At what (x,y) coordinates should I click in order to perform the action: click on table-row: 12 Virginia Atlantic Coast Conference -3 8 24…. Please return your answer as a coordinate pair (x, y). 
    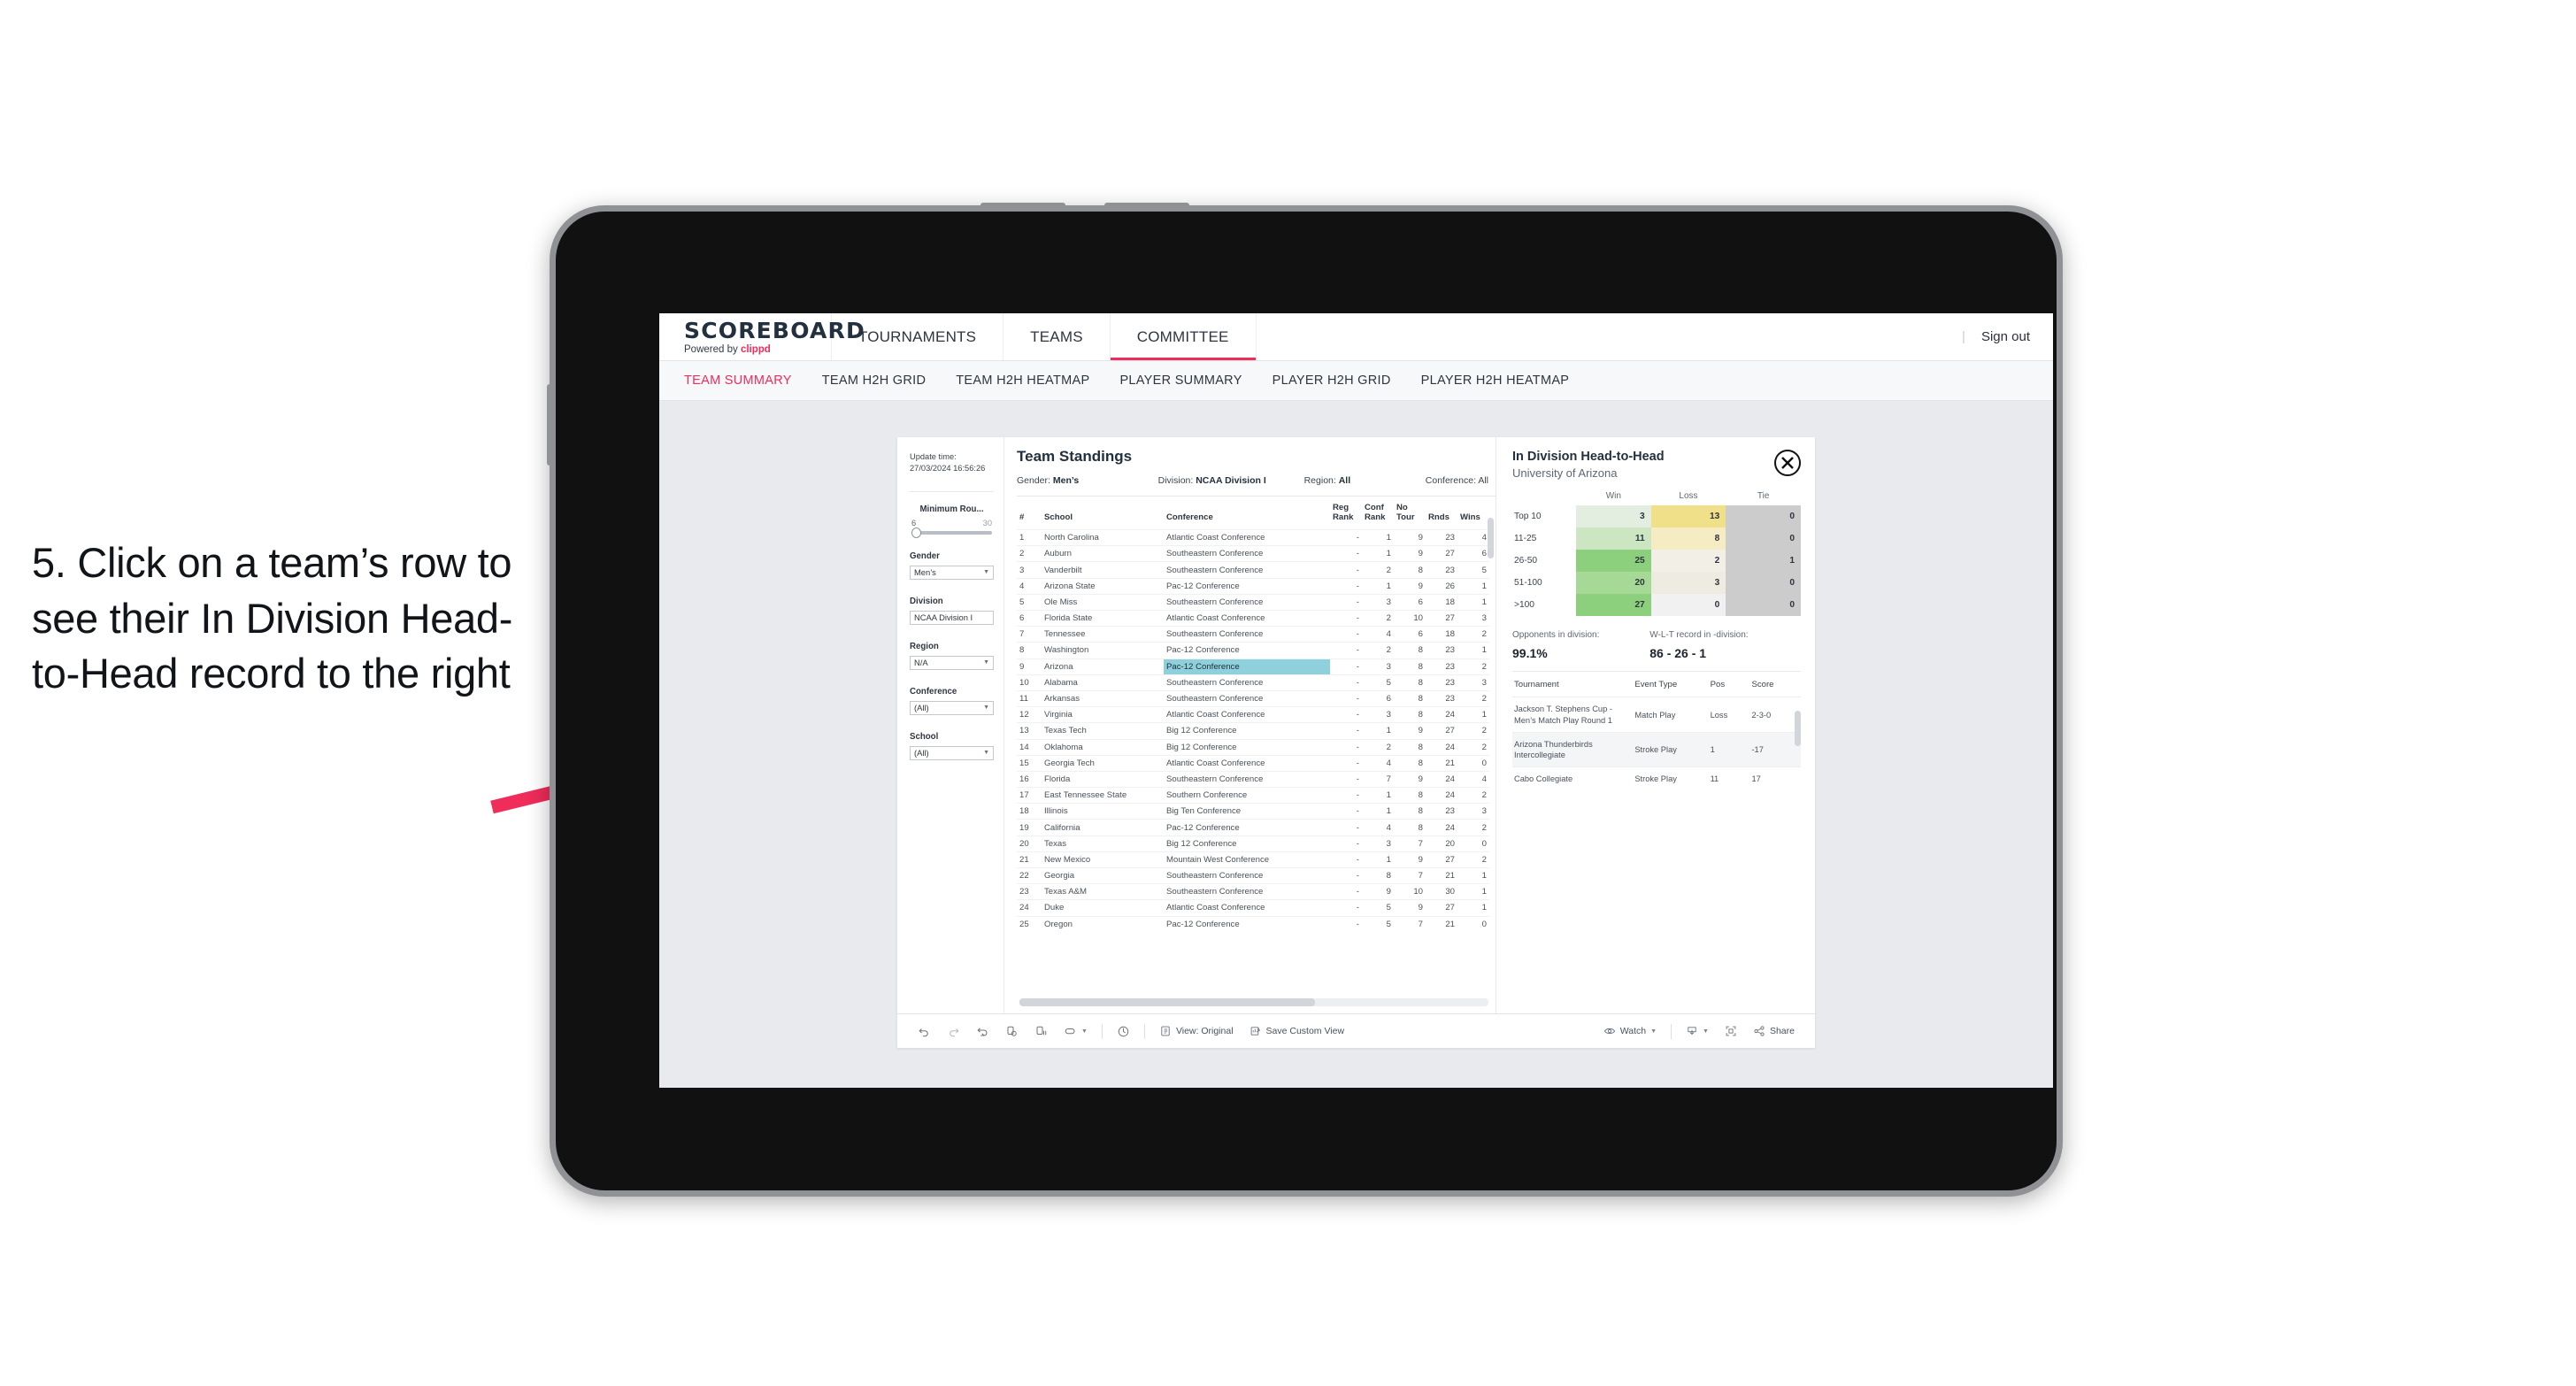
    Looking at the image, I should click on (1253, 714).